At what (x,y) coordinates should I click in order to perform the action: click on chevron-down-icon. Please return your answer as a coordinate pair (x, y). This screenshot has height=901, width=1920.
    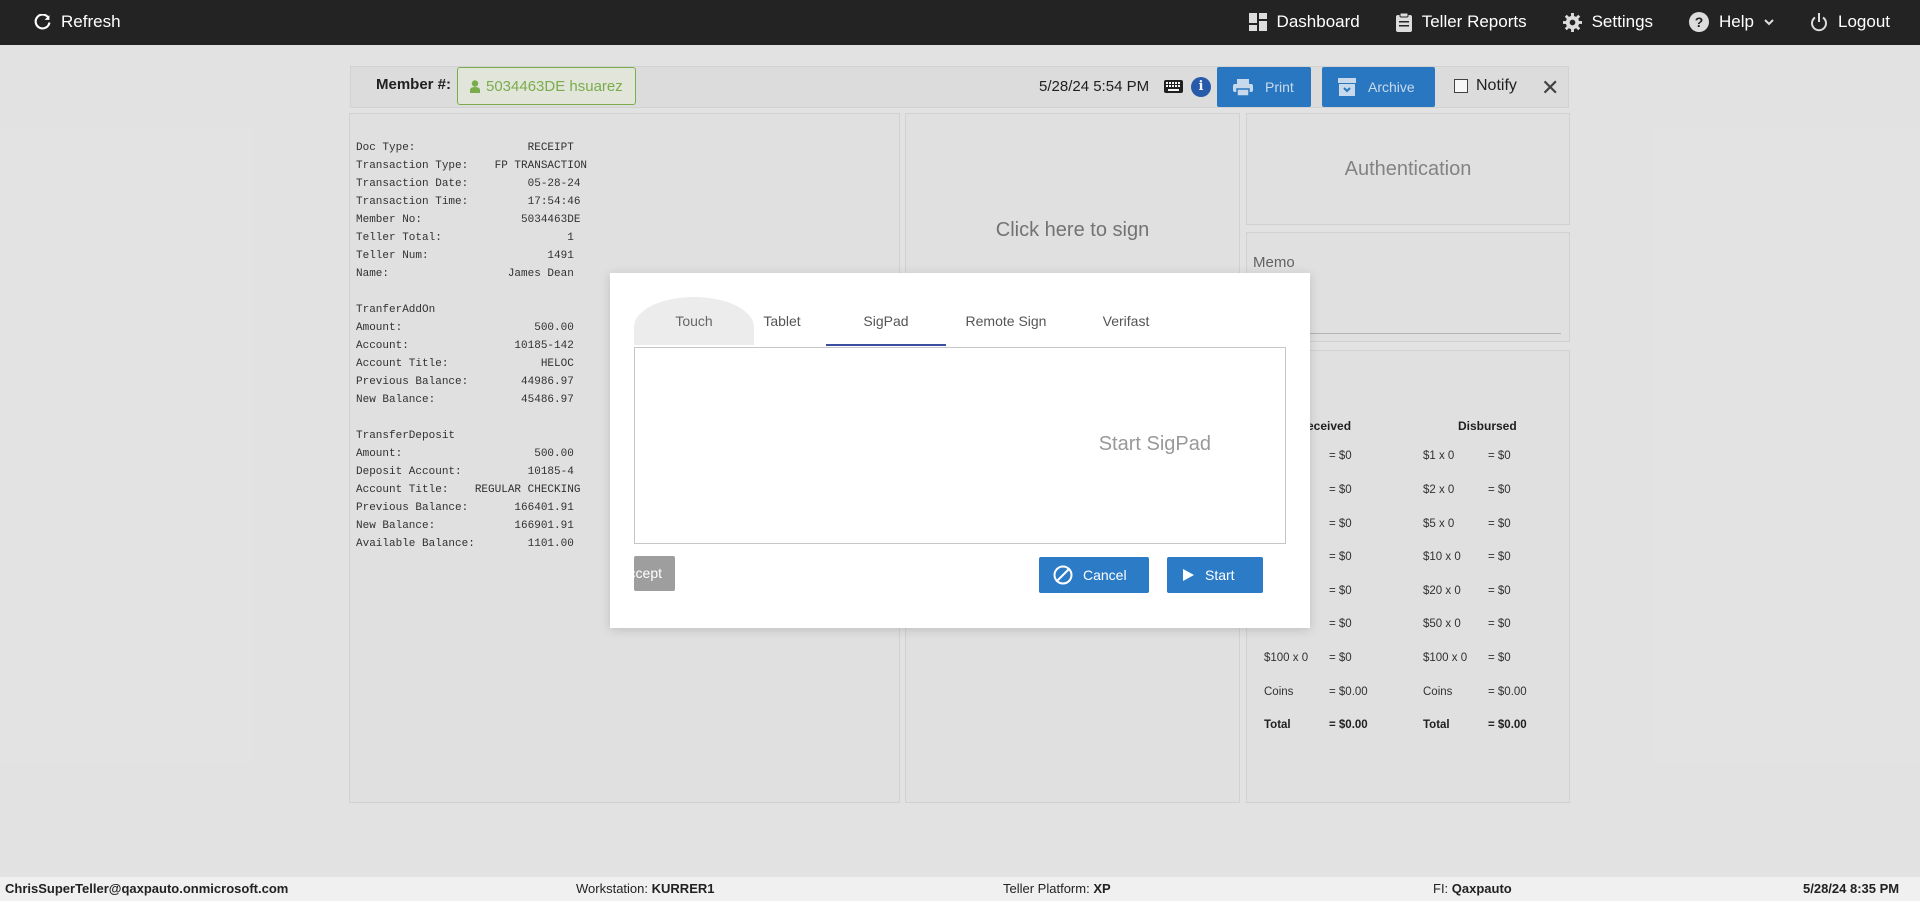
    Looking at the image, I should click on (1769, 22).